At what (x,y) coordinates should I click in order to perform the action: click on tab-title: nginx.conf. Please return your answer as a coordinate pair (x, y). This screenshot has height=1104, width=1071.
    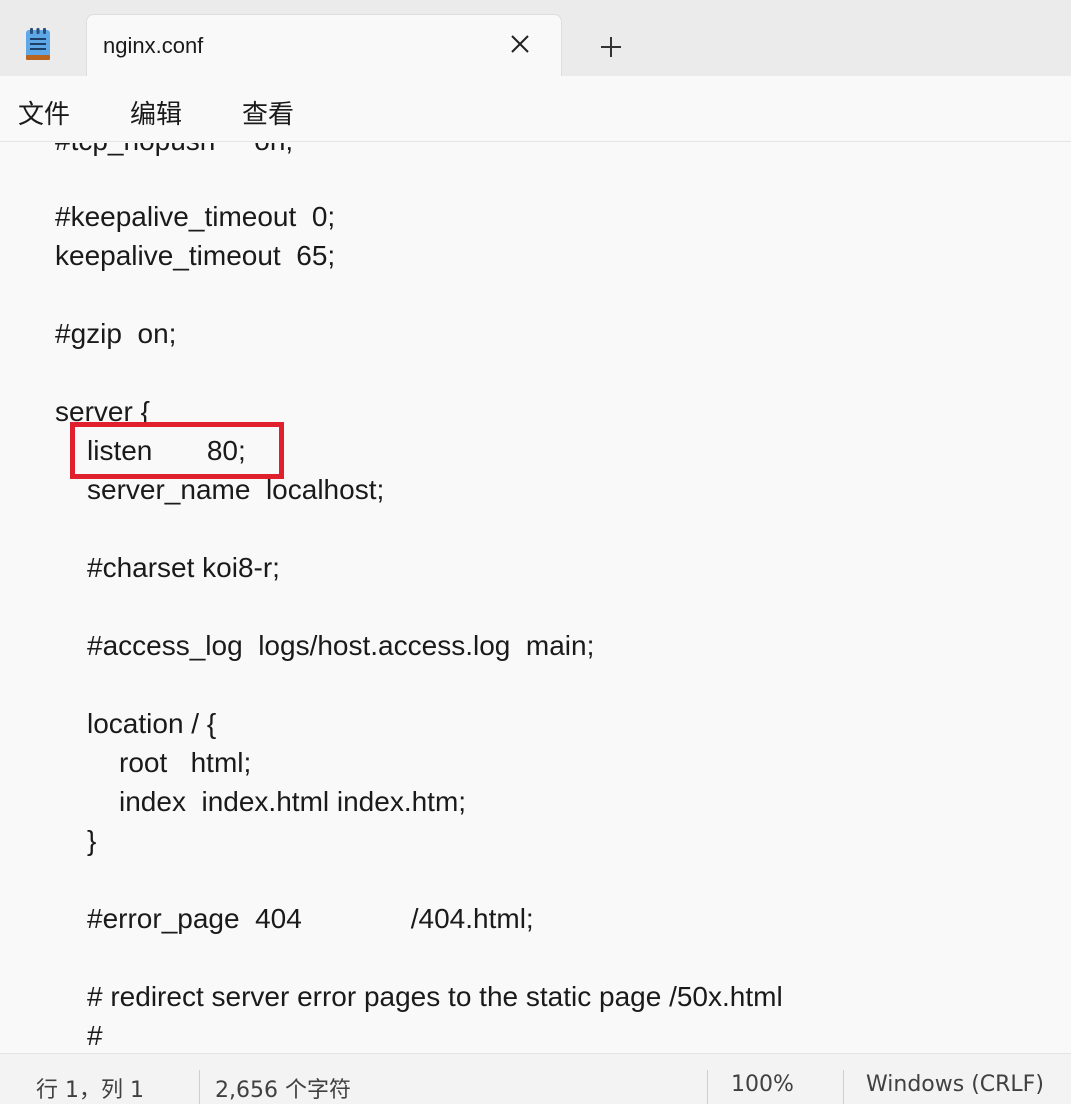
    Looking at the image, I should click on (153, 45).